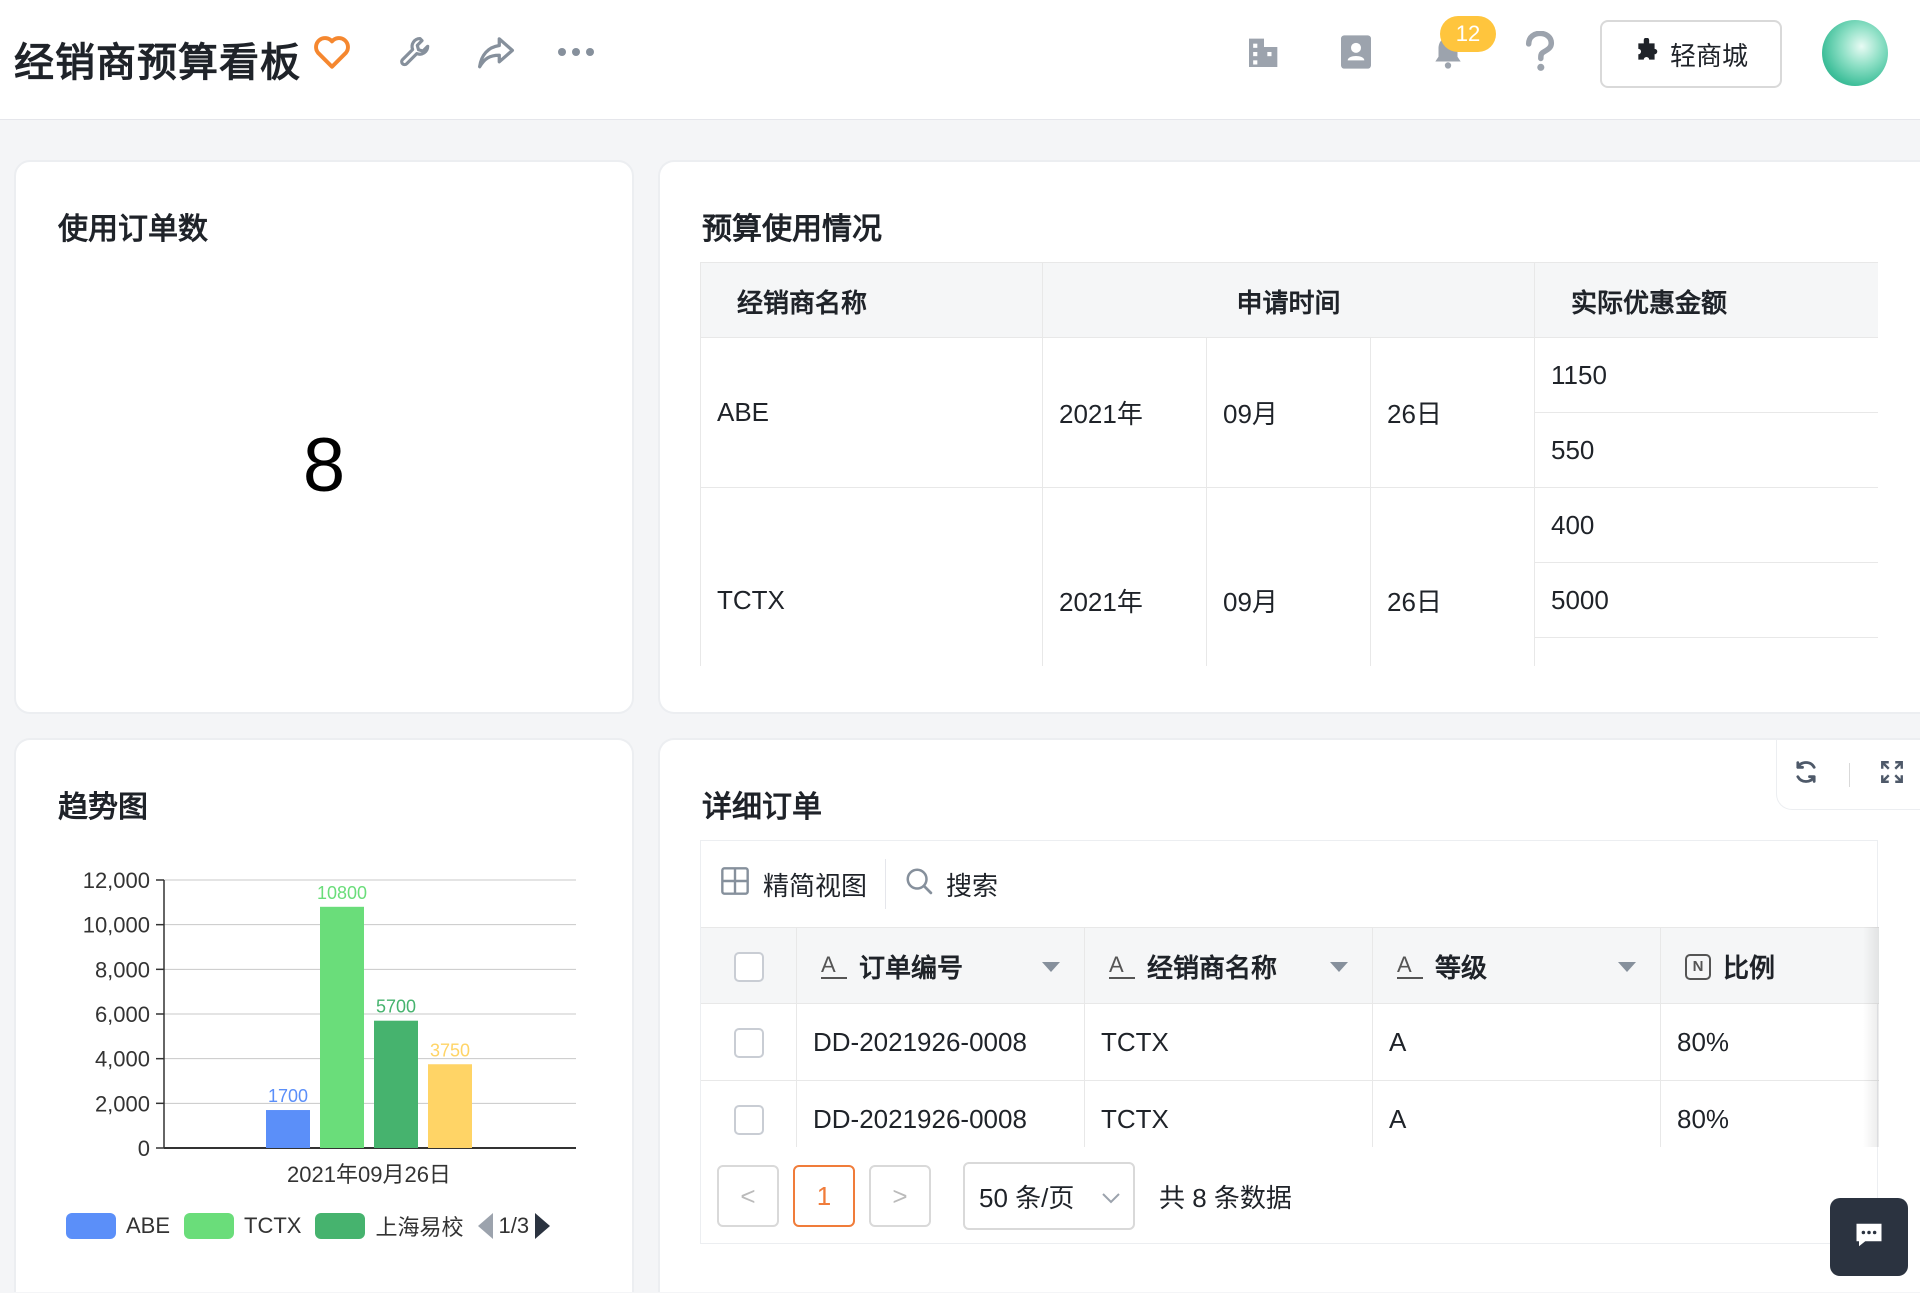 This screenshot has width=1920, height=1293. Describe the element at coordinates (419, 1227) in the screenshot. I see `legend-label: 上海易校` at that location.